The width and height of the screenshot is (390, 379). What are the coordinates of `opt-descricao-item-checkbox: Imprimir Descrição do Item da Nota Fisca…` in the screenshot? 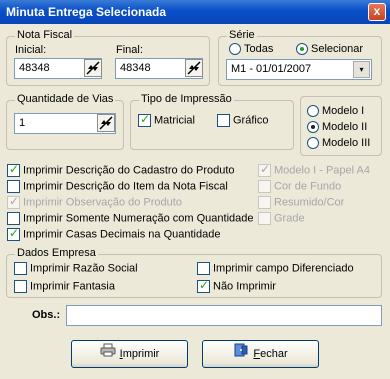 It's located at (117, 187).